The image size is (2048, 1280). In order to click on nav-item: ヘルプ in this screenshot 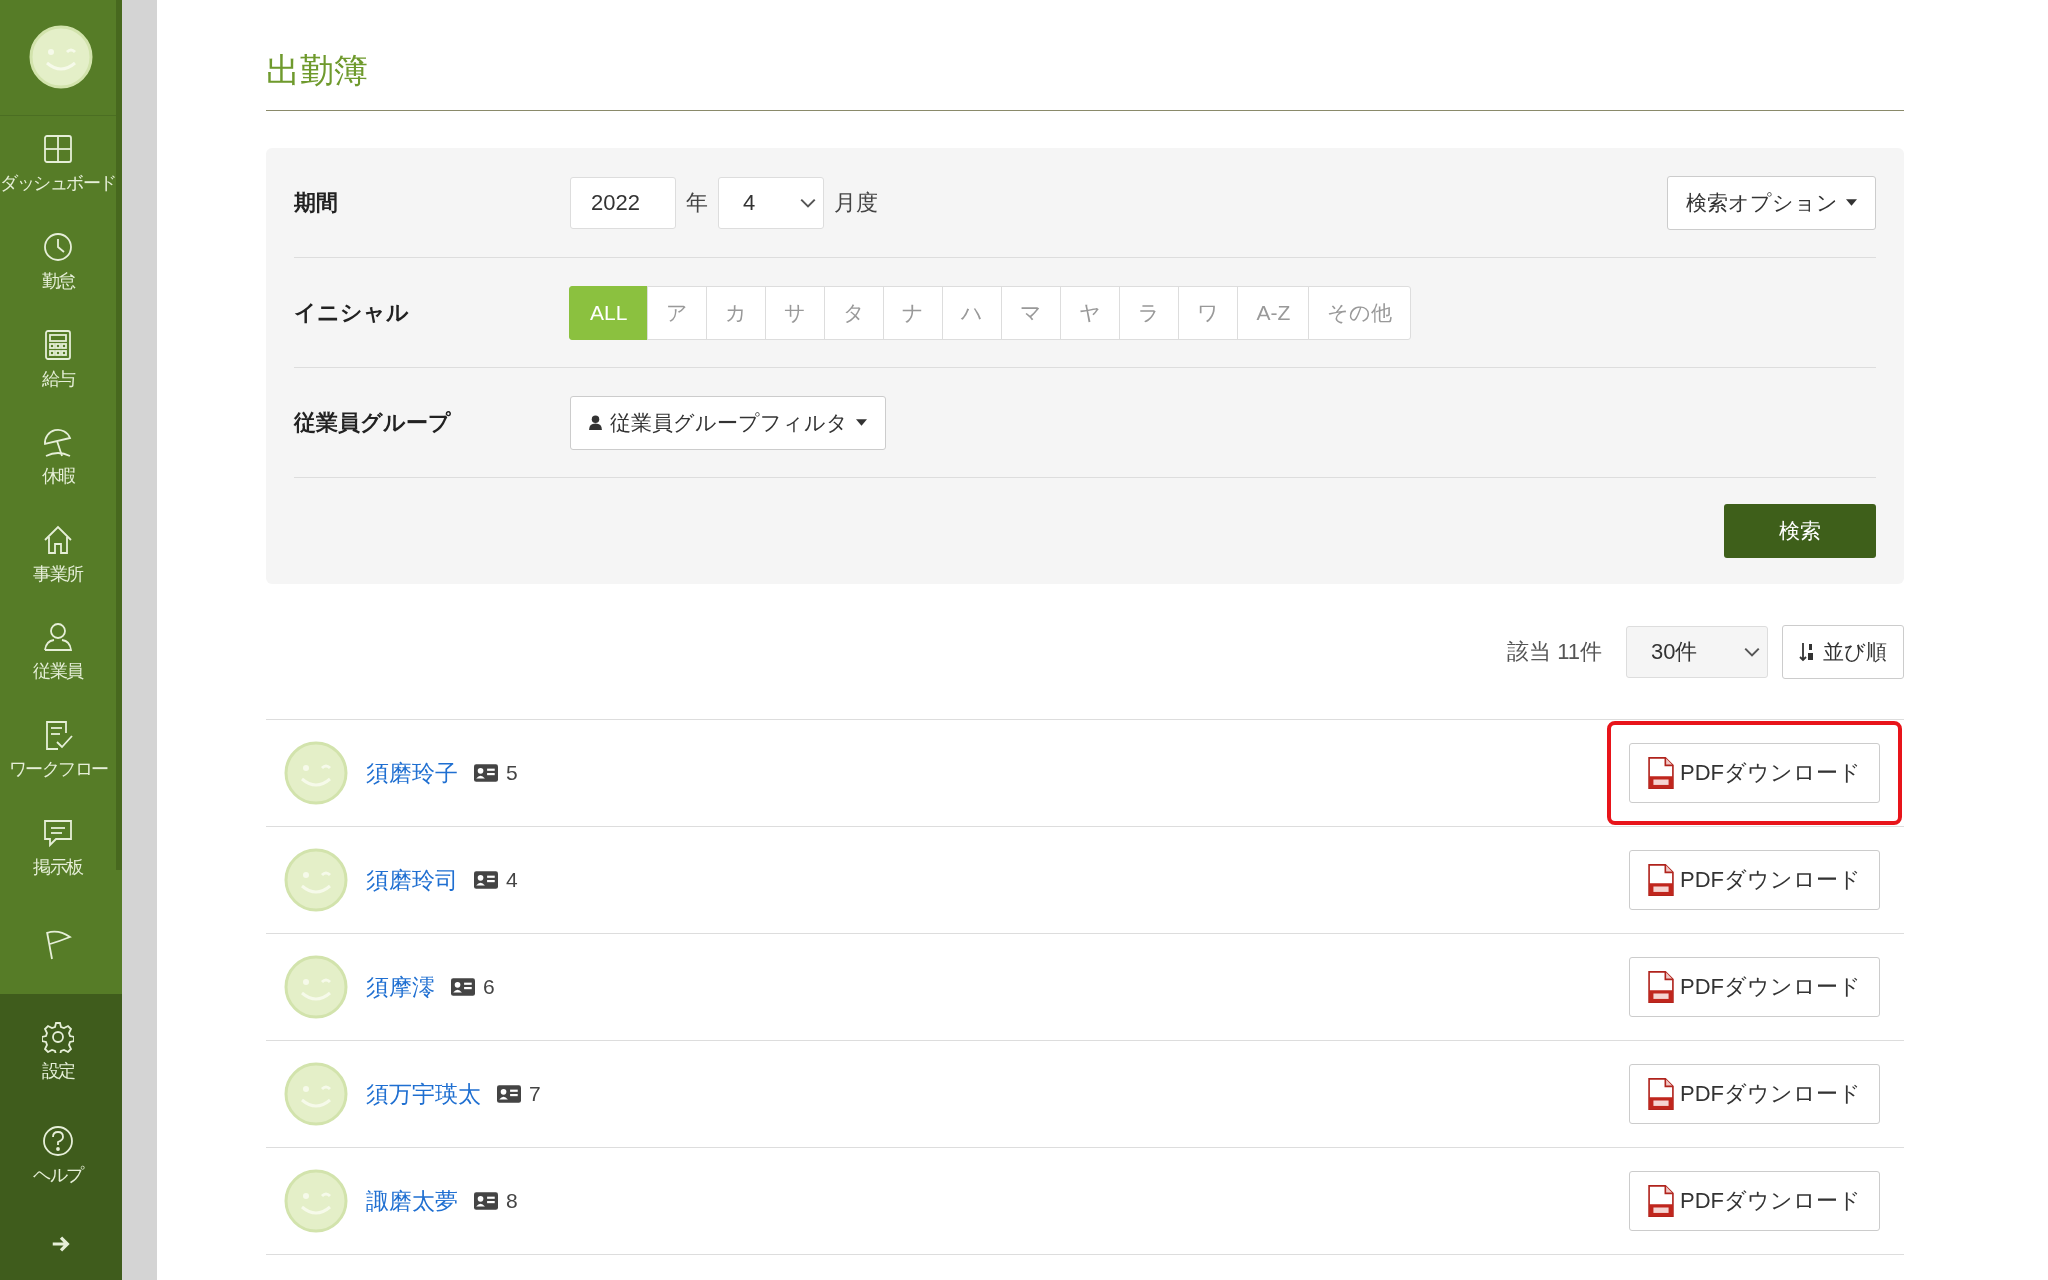, I will do `click(61, 1156)`.